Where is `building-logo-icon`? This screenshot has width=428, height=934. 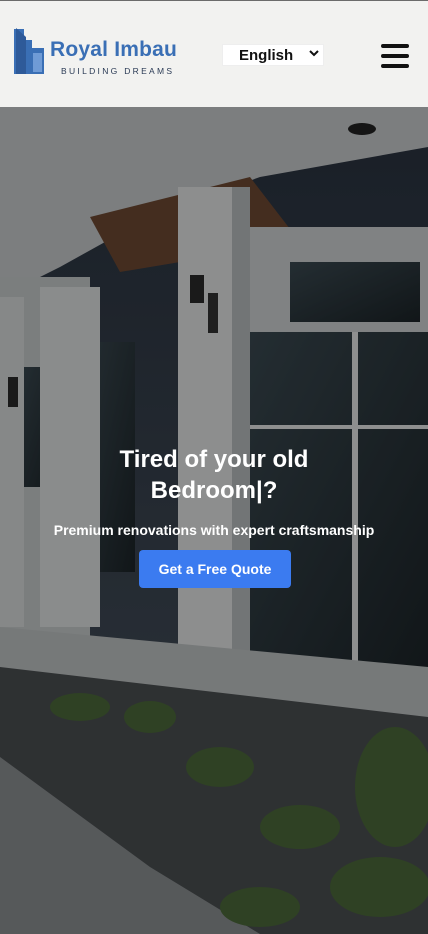
building-logo-icon is located at coordinates (29, 51).